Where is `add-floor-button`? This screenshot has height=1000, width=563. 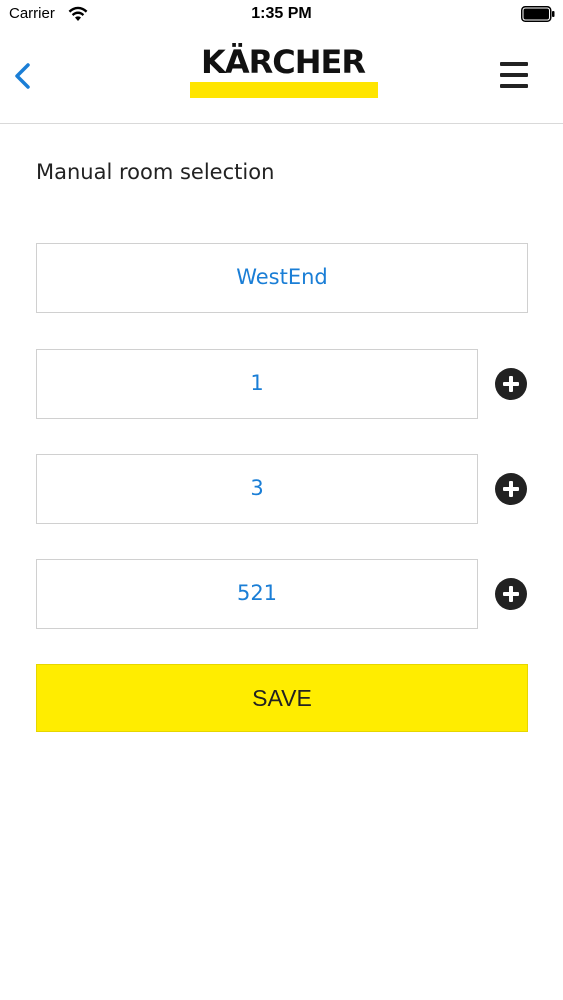 add-floor-button is located at coordinates (511, 384).